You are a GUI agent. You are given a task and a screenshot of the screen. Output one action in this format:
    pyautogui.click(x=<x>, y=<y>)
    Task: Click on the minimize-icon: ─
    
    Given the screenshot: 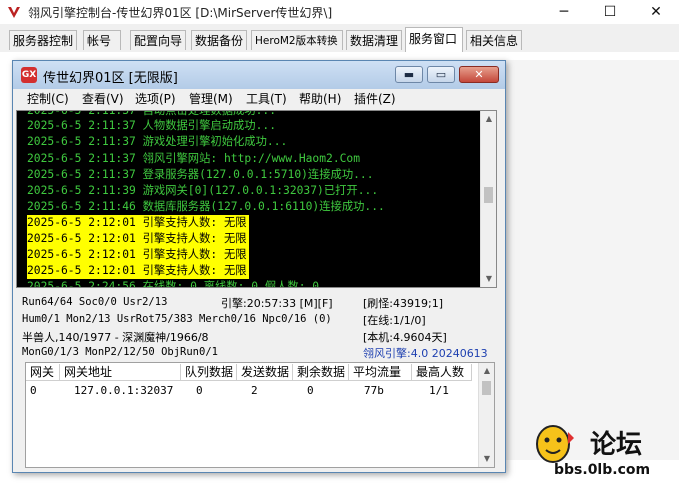 What is the action you would take?
    pyautogui.click(x=564, y=12)
    